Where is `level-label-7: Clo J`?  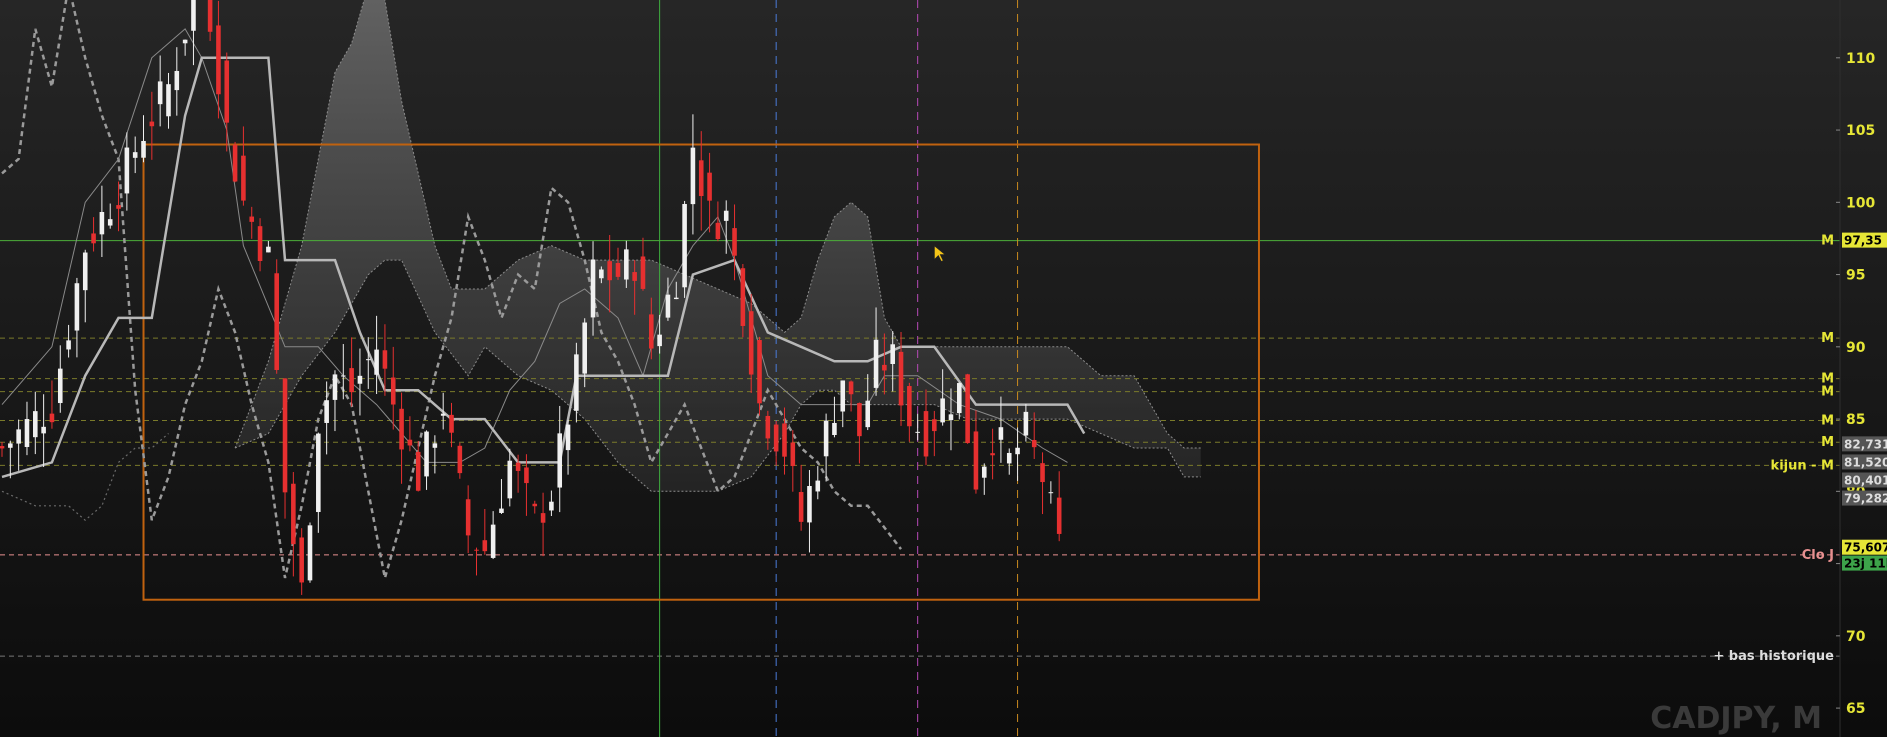
level-label-7: Clo J is located at coordinates (1818, 555).